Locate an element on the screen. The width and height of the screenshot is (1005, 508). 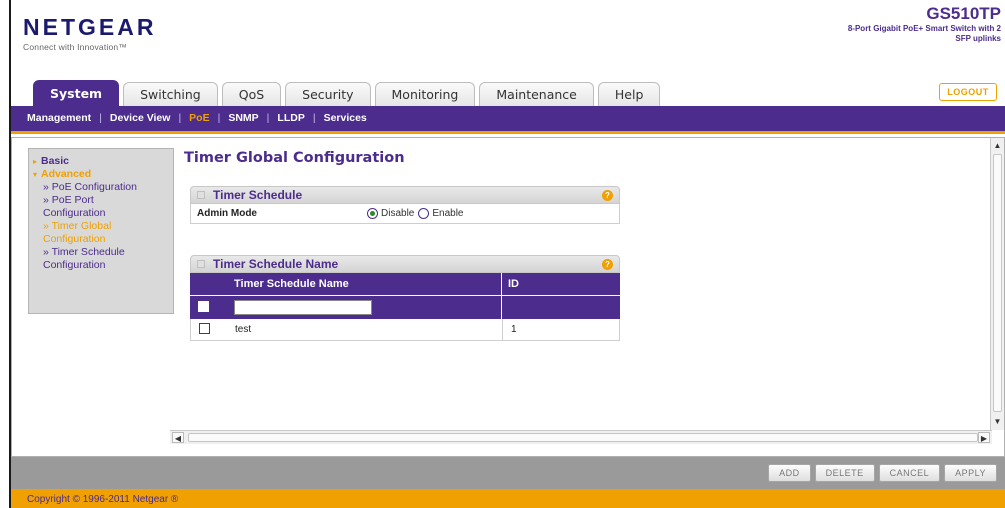
logo-tagline: Connect with Innovation™ is located at coordinates (75, 47).